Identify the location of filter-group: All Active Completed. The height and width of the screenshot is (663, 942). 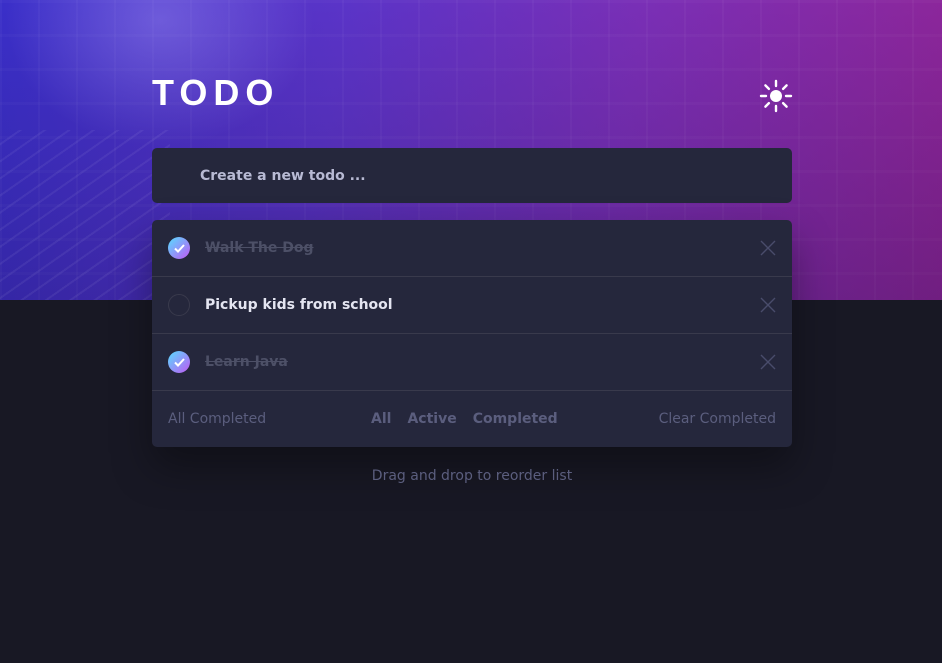
(464, 419).